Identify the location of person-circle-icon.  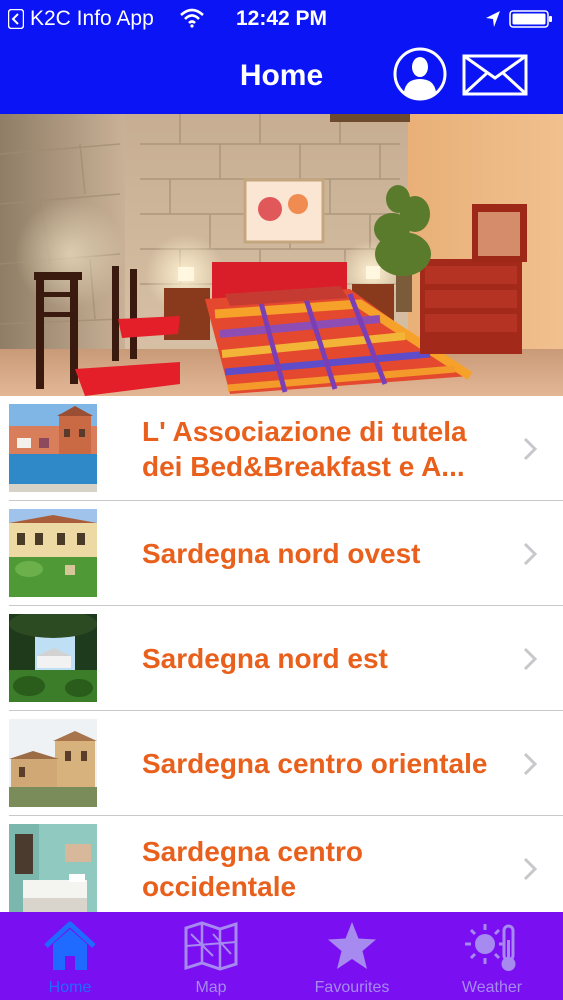
(420, 74).